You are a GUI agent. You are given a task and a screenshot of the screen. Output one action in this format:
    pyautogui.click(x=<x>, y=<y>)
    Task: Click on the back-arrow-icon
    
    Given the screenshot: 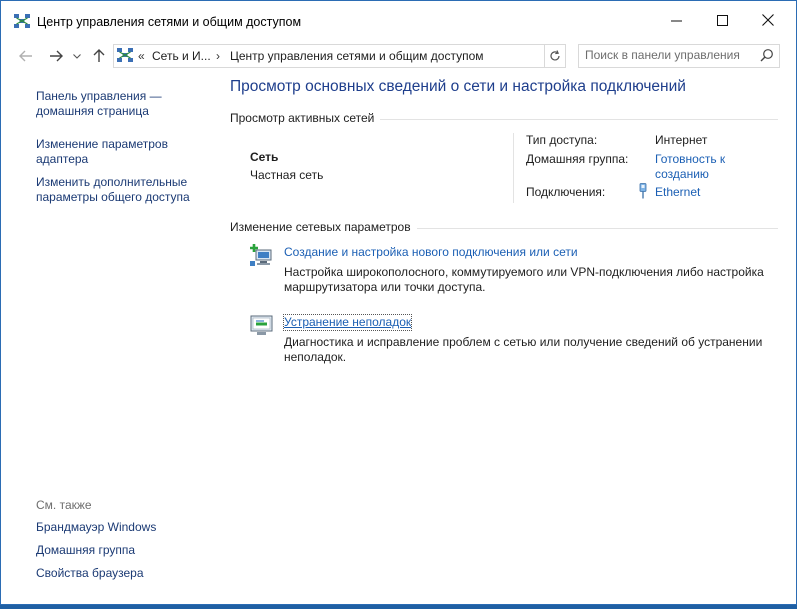 What is the action you would take?
    pyautogui.click(x=25, y=56)
    